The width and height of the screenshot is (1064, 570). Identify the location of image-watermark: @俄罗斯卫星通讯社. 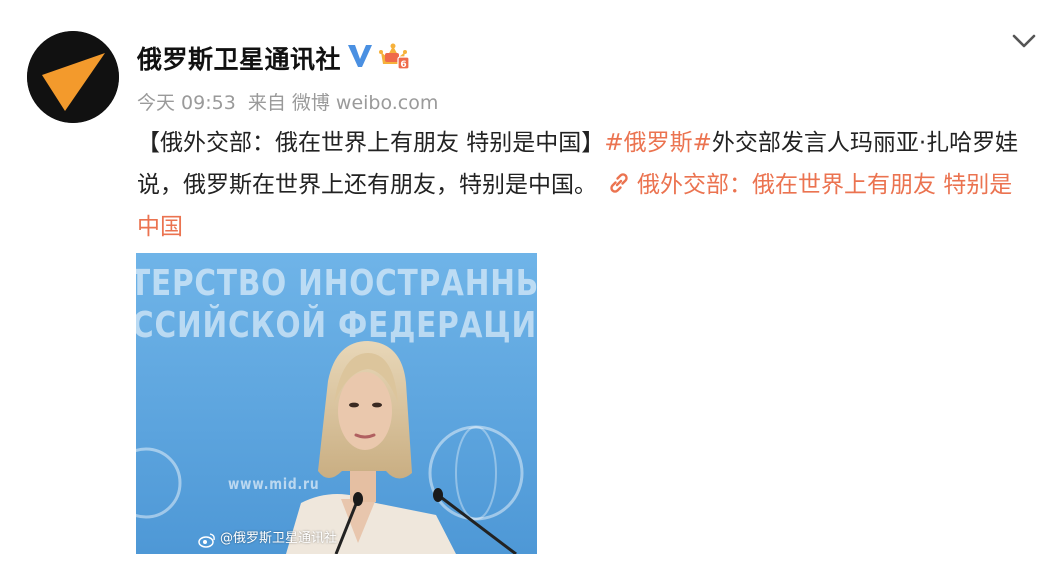
(279, 538).